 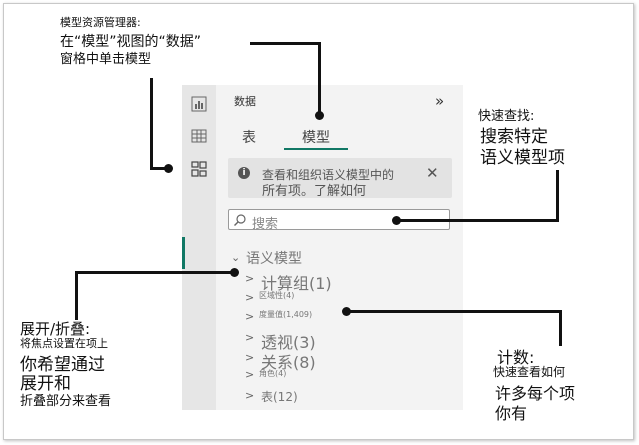 I want to click on quick-find-callout-line1: 搜索特定, so click(x=514, y=137).